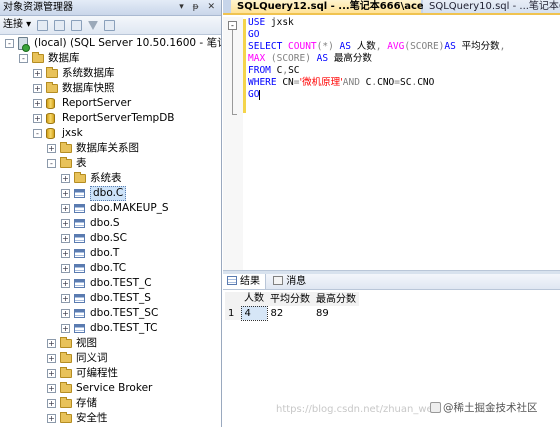  What do you see at coordinates (321, 82) in the screenshot?
I see `code-token: '微机原理'` at bounding box center [321, 82].